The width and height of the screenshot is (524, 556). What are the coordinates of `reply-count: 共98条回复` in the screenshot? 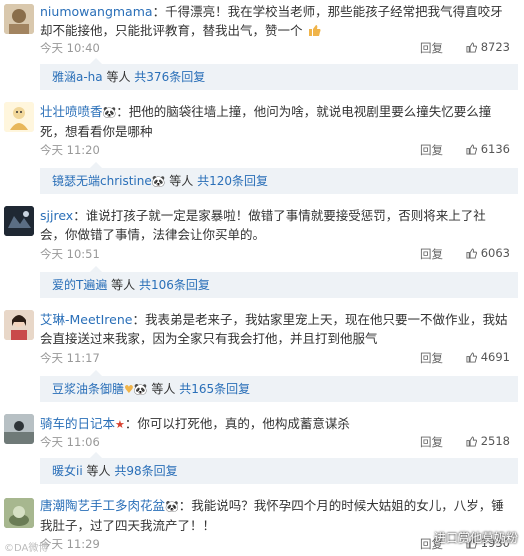 It's located at (145, 471).